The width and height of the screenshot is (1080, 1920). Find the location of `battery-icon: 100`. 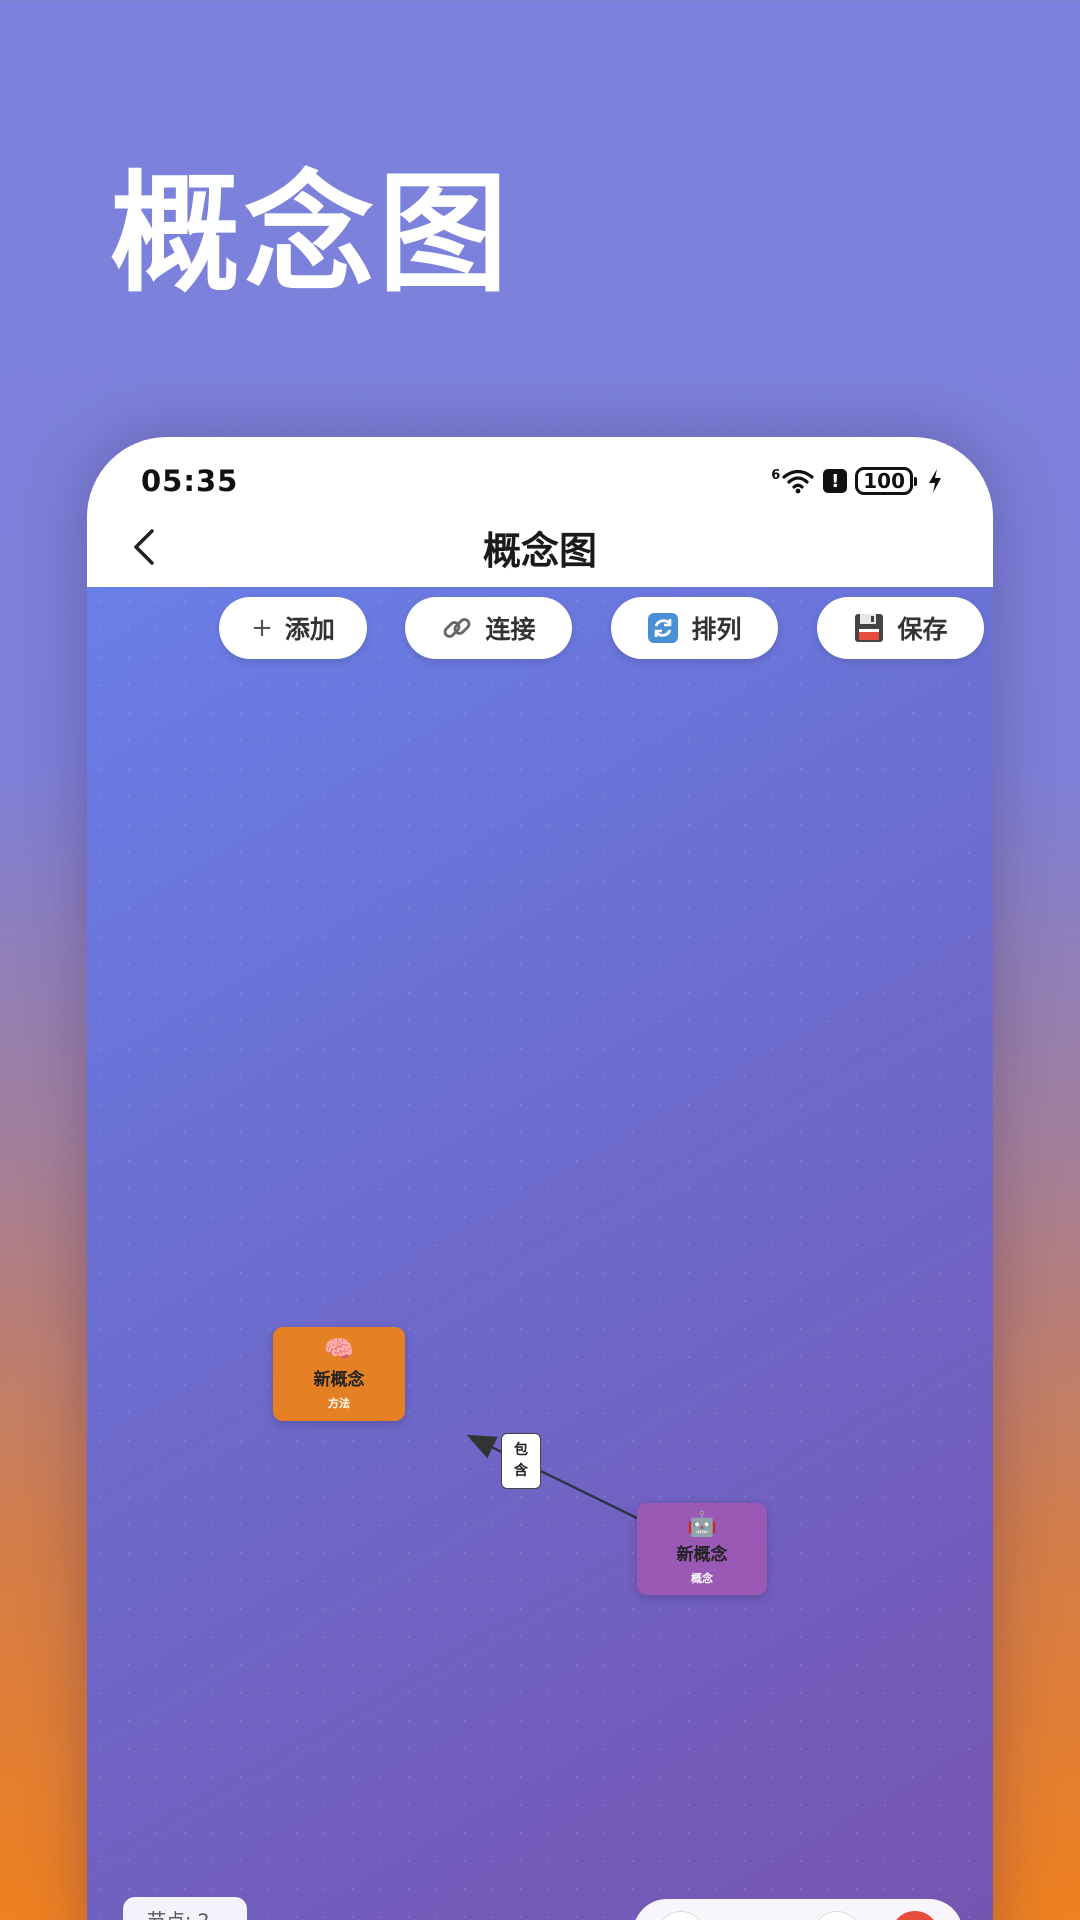

battery-icon: 100 is located at coordinates (886, 481).